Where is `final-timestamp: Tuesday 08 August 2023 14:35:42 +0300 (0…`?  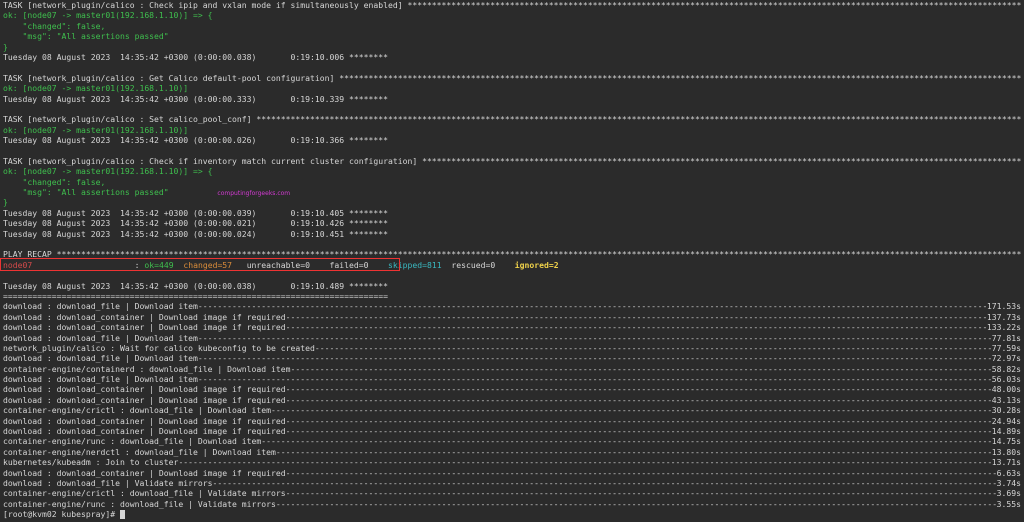 final-timestamp: Tuesday 08 August 2023 14:35:42 +0300 (0… is located at coordinates (195, 285).